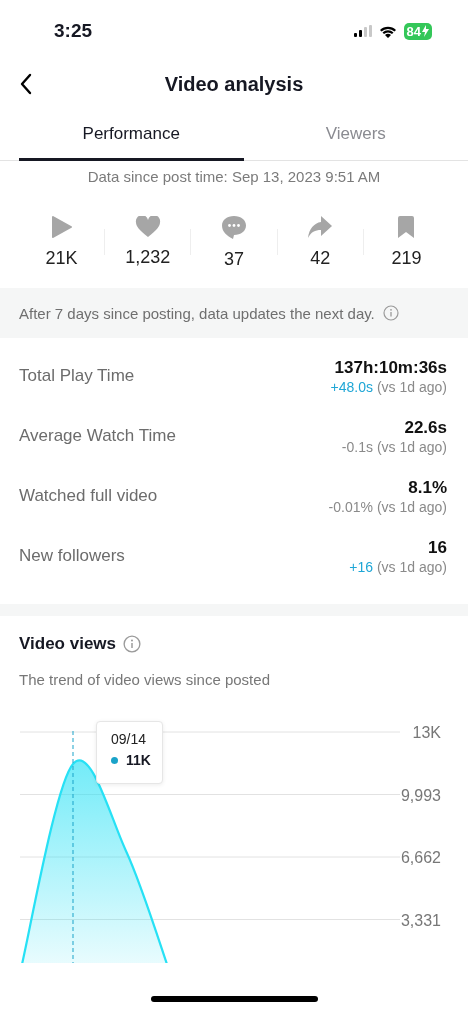 The height and width of the screenshot is (1013, 468). Describe the element at coordinates (426, 732) in the screenshot. I see `y-axis-label: 13K` at that location.